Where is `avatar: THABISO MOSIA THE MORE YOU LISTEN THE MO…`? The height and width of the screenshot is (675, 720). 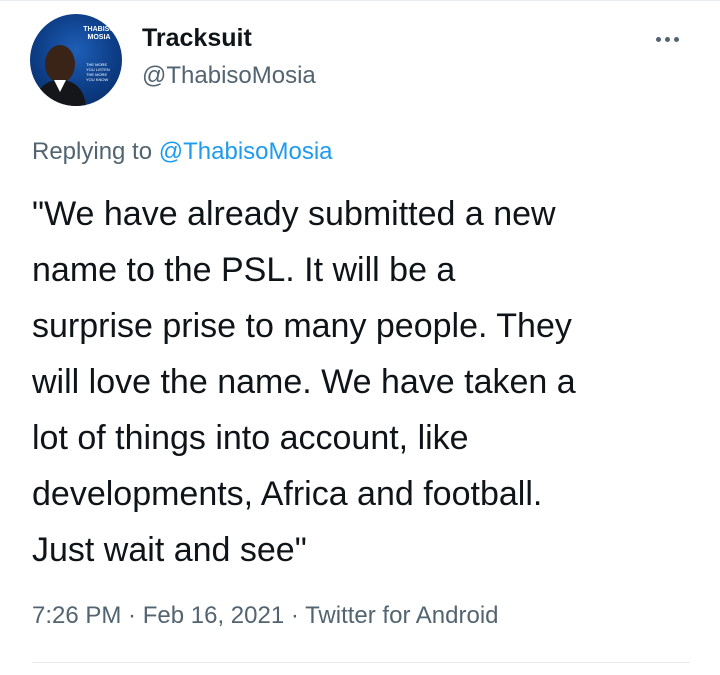
avatar: THABISO MOSIA THE MORE YOU LISTEN THE MO… is located at coordinates (76, 60).